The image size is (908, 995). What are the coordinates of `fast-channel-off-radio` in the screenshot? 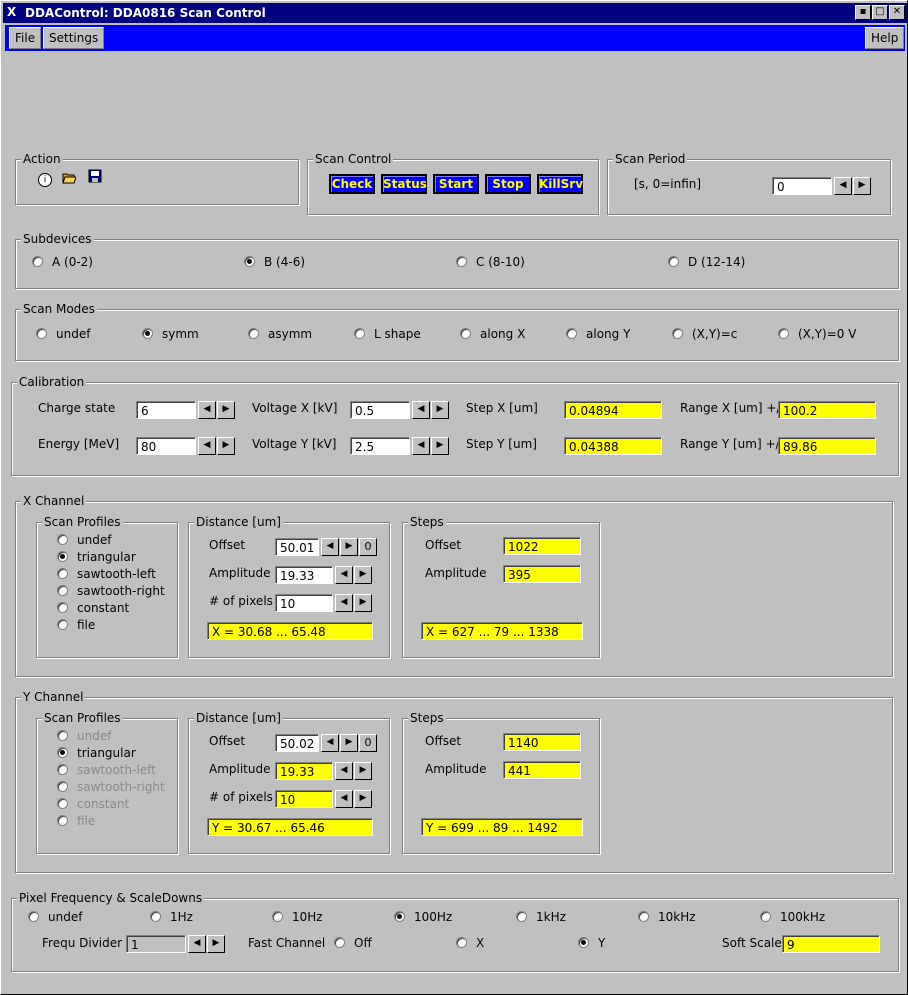 It's located at (339, 942).